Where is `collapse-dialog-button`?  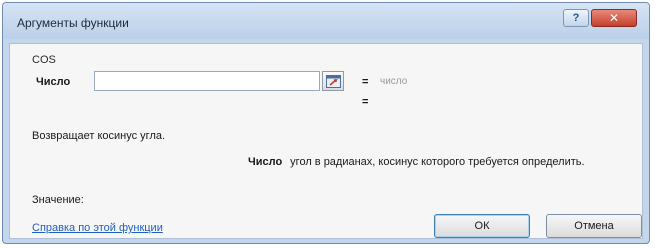 collapse-dialog-button is located at coordinates (333, 81).